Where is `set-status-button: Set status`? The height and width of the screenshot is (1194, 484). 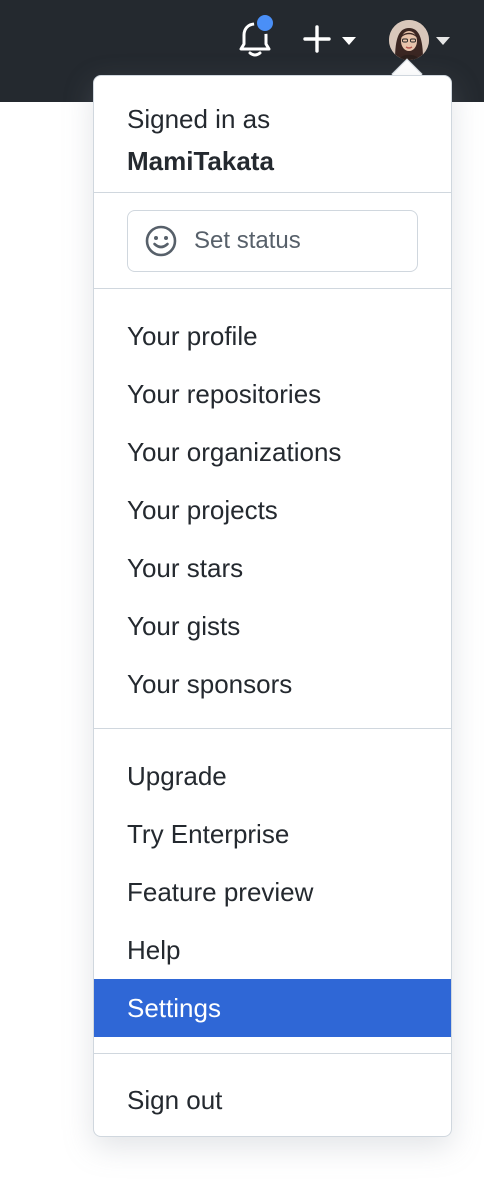 set-status-button: Set status is located at coordinates (272, 241).